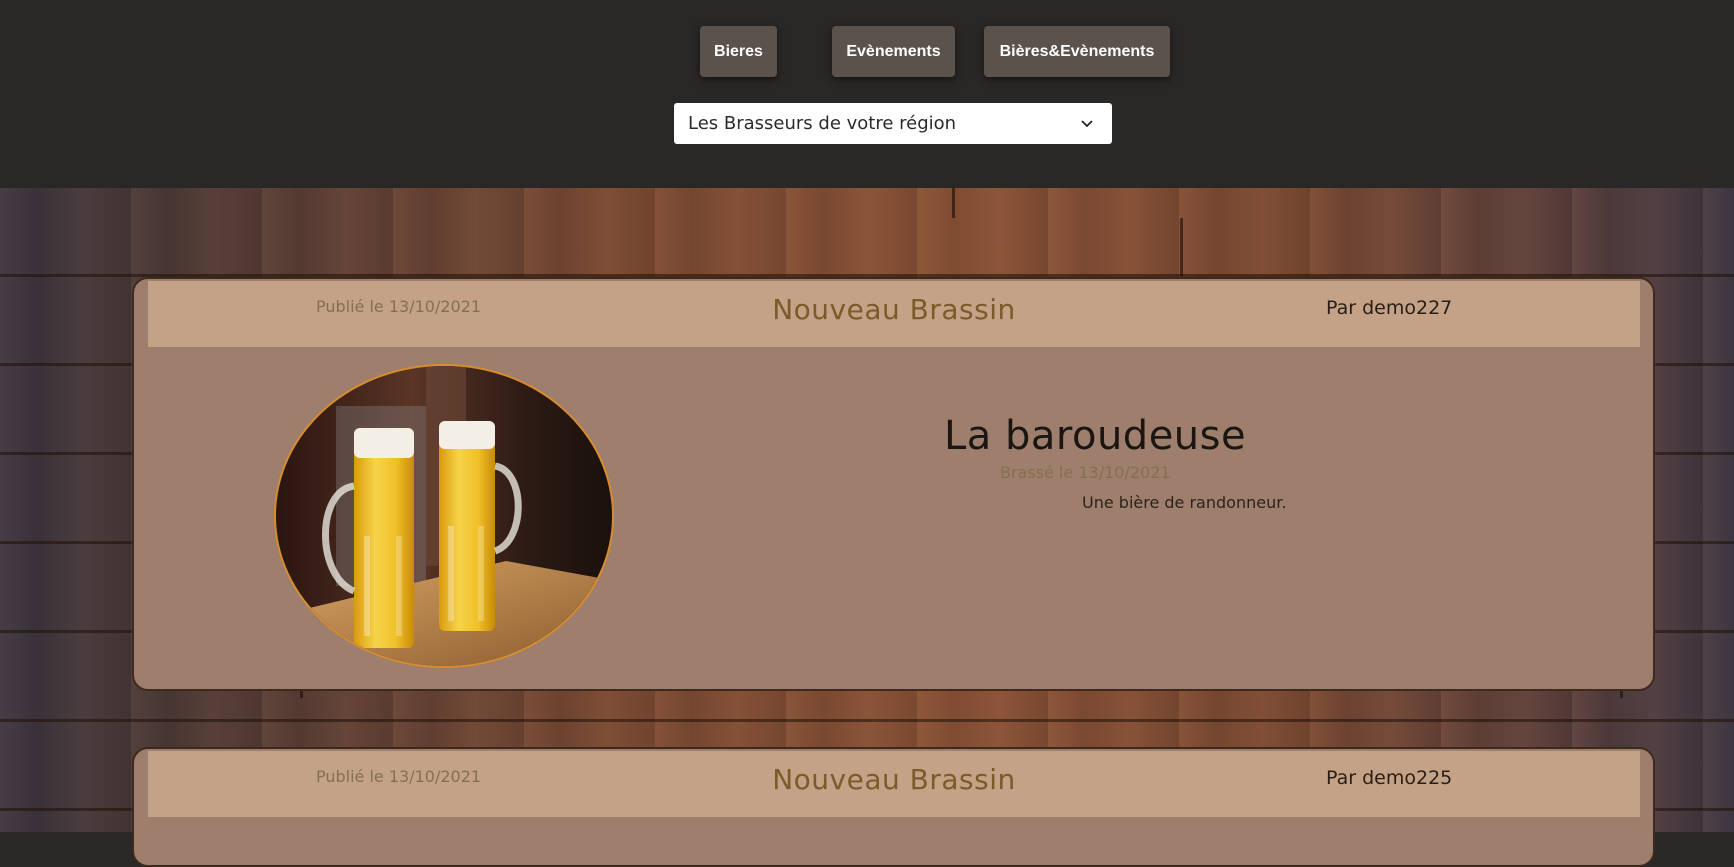 The image size is (1734, 867). Describe the element at coordinates (1389, 778) in the screenshot. I see `post-author: Par demo225` at that location.